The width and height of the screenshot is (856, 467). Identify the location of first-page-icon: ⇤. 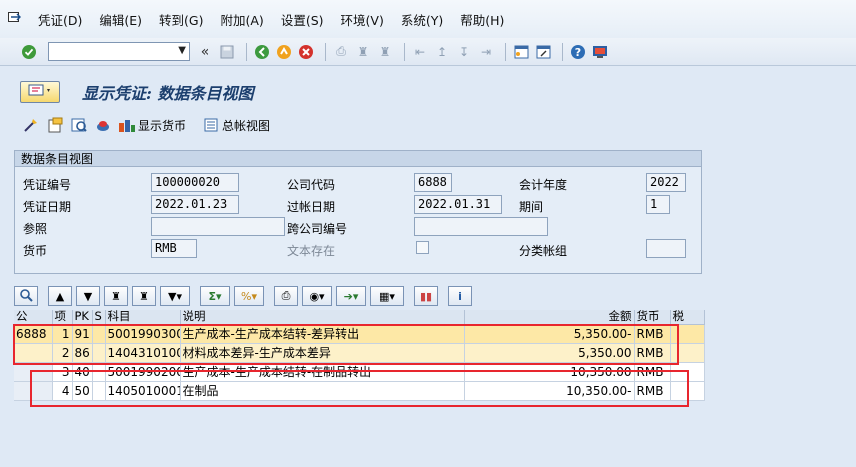
(420, 52).